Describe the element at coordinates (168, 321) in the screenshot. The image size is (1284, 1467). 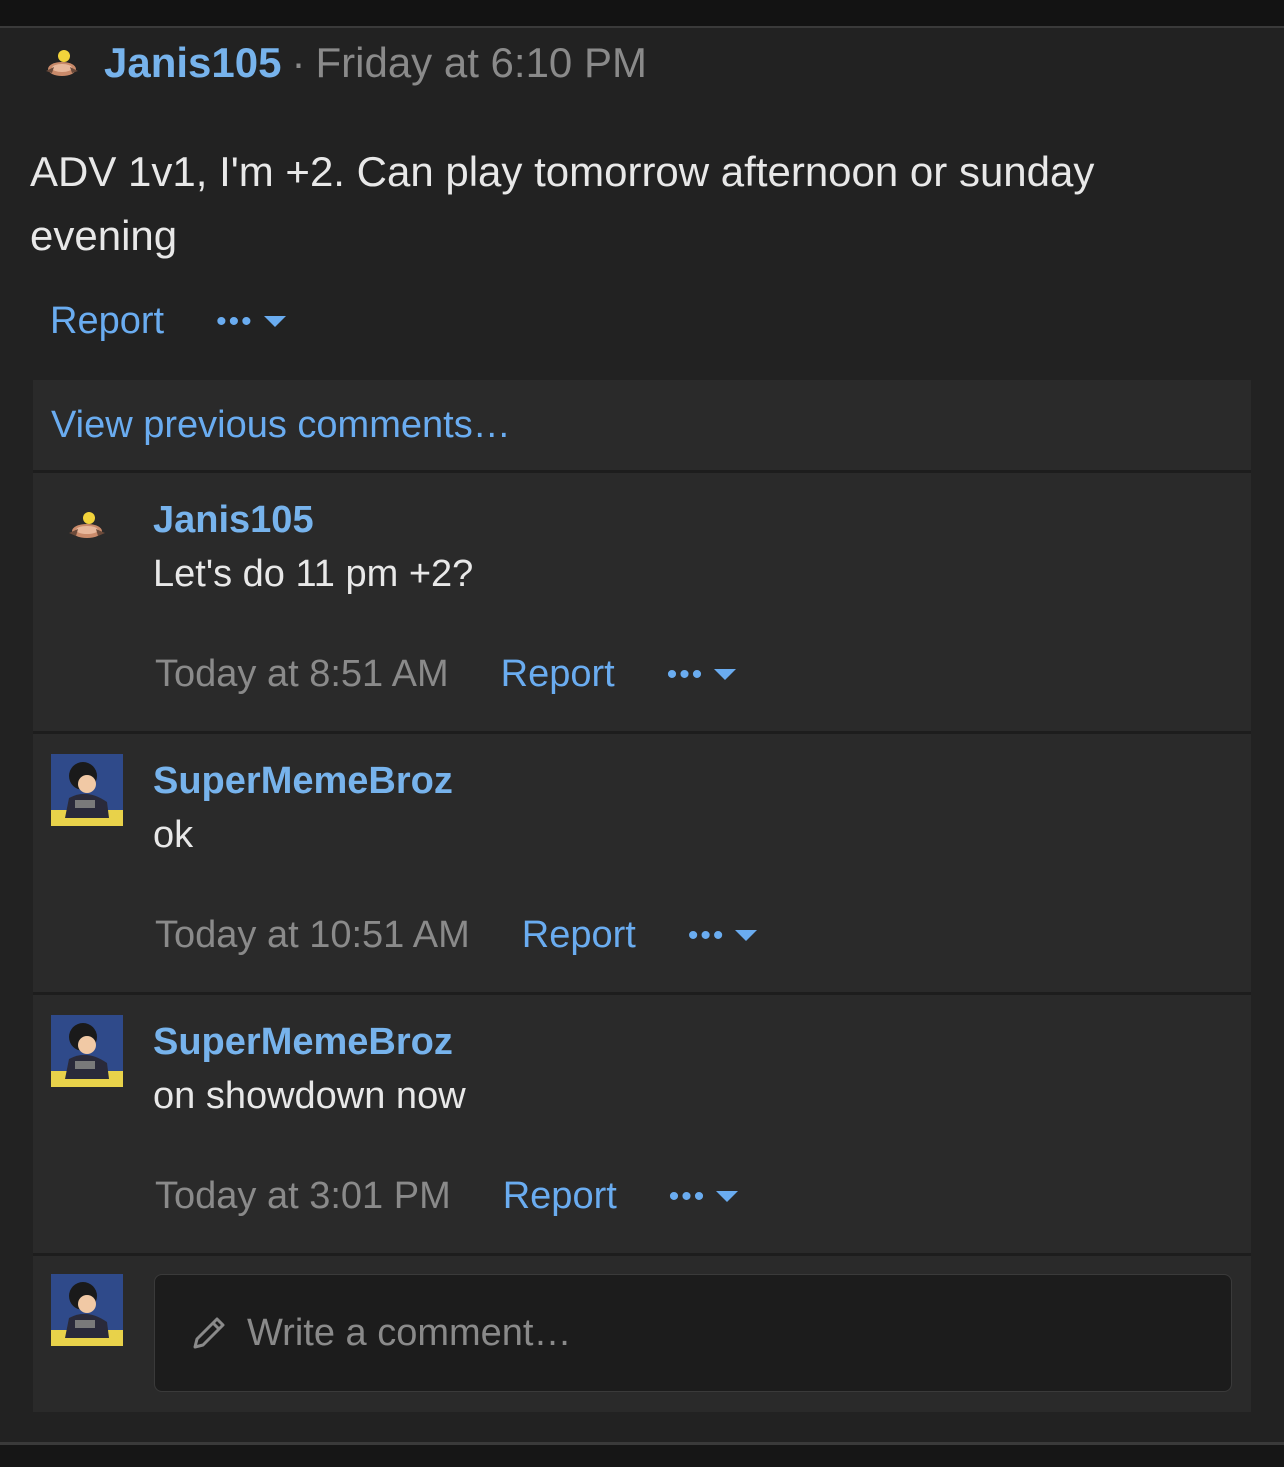
I see `post-actions: Report •••` at that location.